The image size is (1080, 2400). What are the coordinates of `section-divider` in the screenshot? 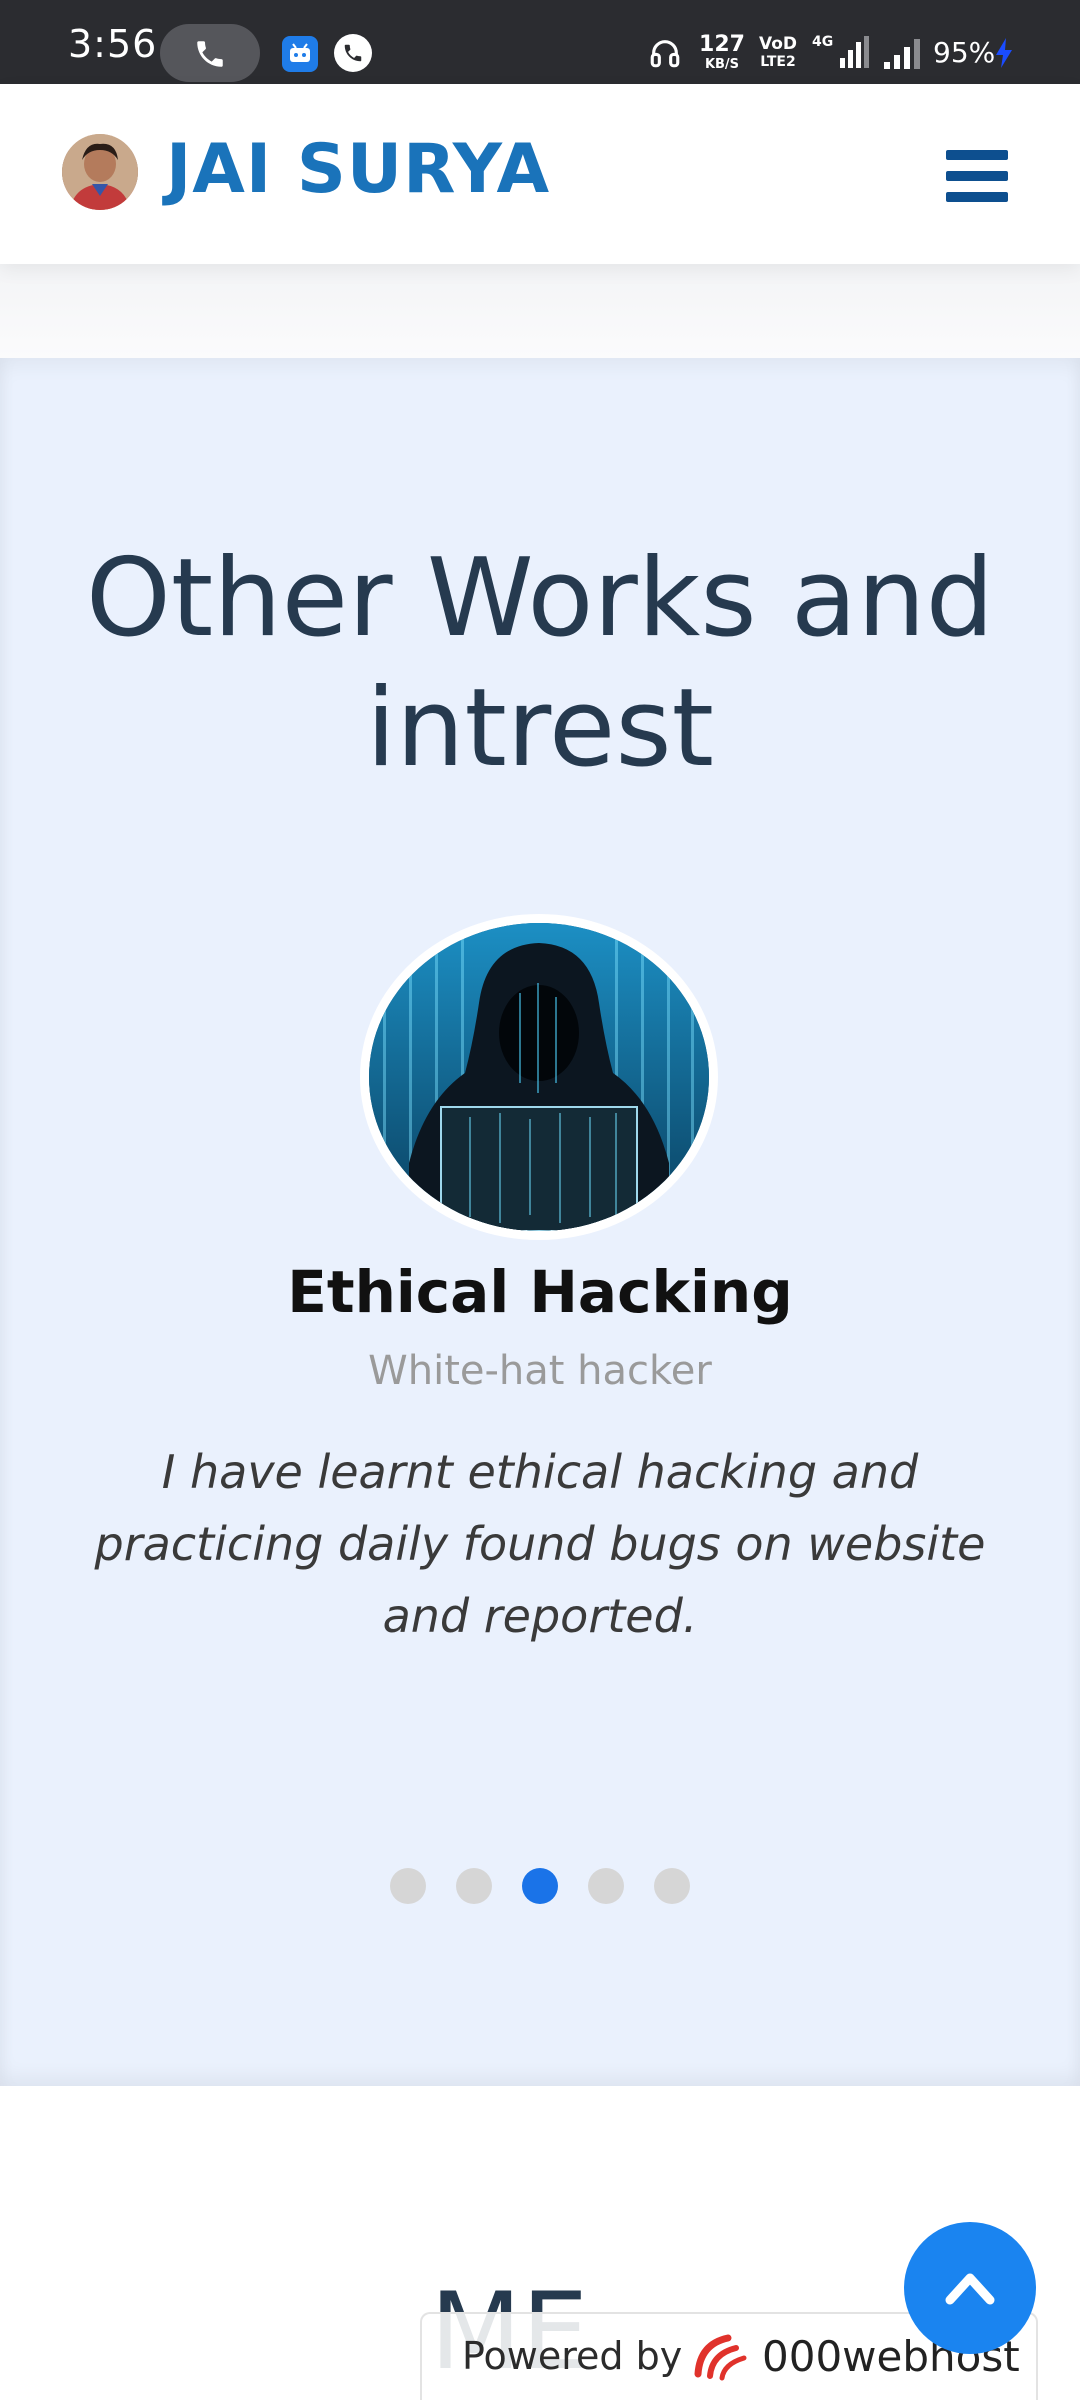 It's located at (540, 311).